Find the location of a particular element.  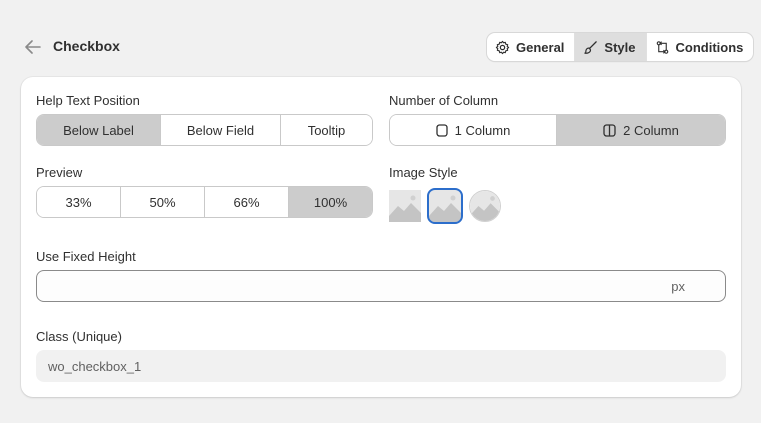

fixed-height-input: px is located at coordinates (381, 286).